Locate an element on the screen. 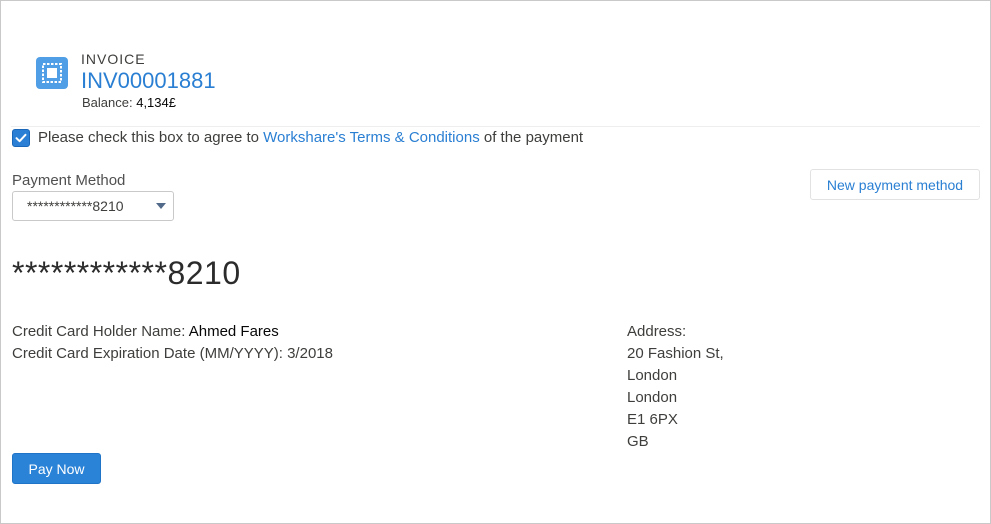  invoice-label: INVOICE is located at coordinates (113, 59).